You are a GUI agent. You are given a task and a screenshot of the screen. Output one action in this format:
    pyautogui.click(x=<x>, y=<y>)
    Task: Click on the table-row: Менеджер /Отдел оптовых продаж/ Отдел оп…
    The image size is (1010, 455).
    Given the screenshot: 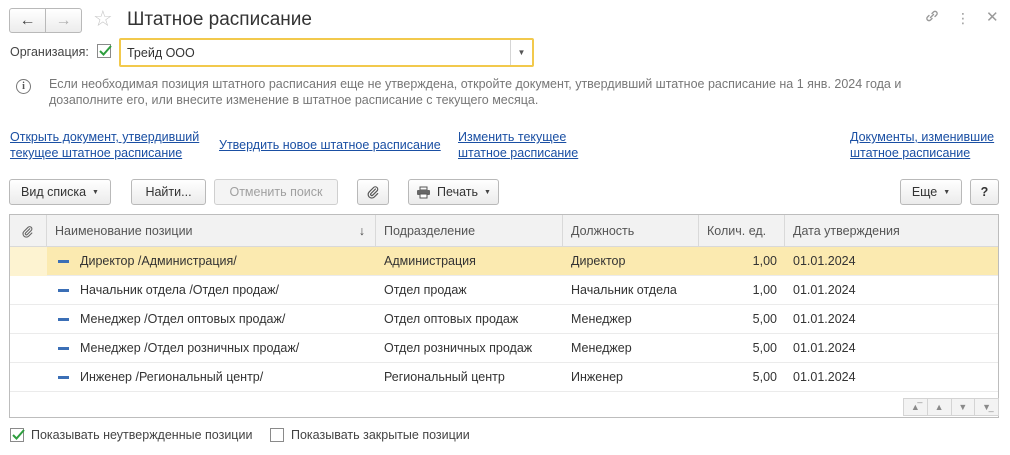 What is the action you would take?
    pyautogui.click(x=504, y=319)
    